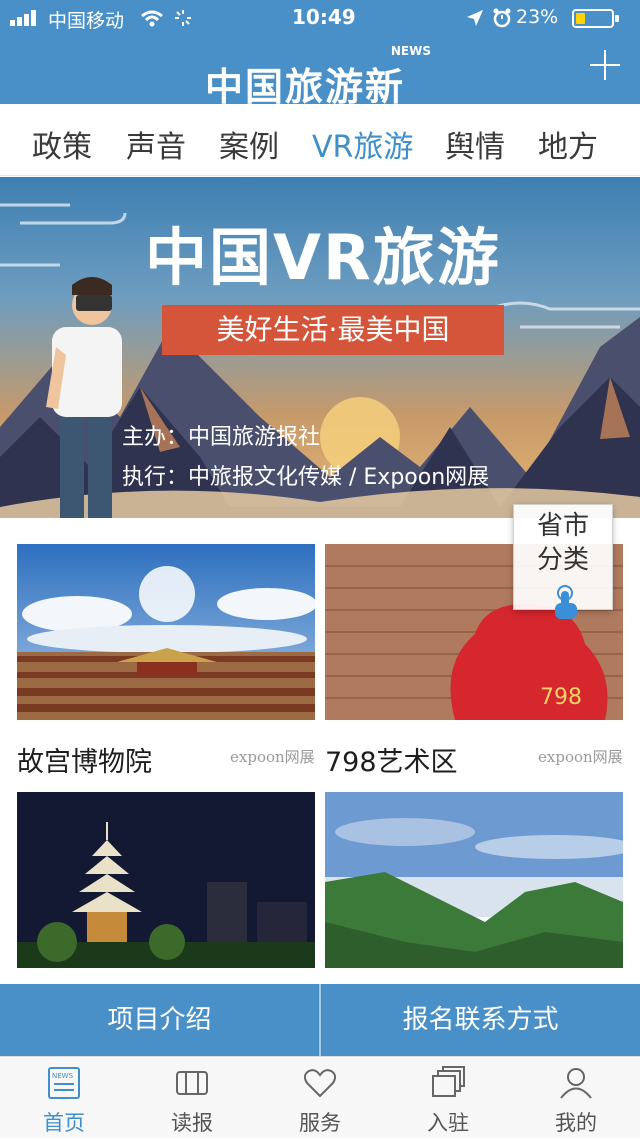 The width and height of the screenshot is (640, 1139). What do you see at coordinates (561, 697) in the screenshot?
I see `svg-text: 798` at bounding box center [561, 697].